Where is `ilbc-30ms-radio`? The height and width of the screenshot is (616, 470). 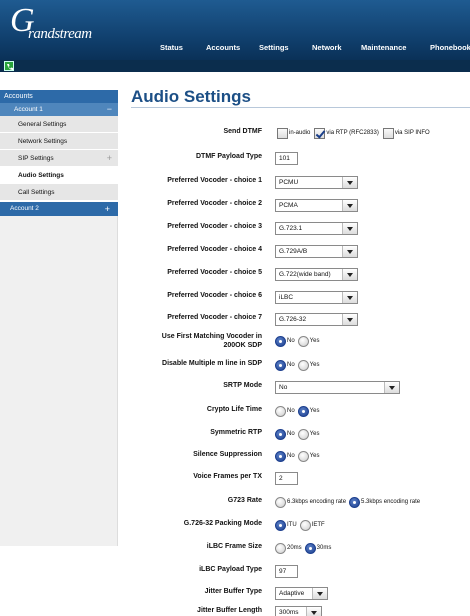 ilbc-30ms-radio is located at coordinates (310, 548).